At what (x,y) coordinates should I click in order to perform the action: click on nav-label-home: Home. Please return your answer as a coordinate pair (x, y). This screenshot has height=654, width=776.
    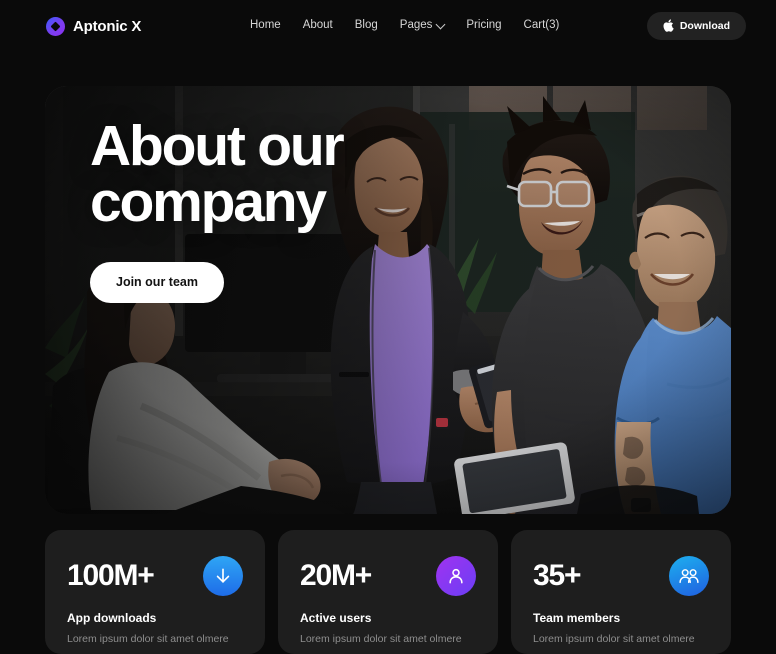
    Looking at the image, I should click on (265, 25).